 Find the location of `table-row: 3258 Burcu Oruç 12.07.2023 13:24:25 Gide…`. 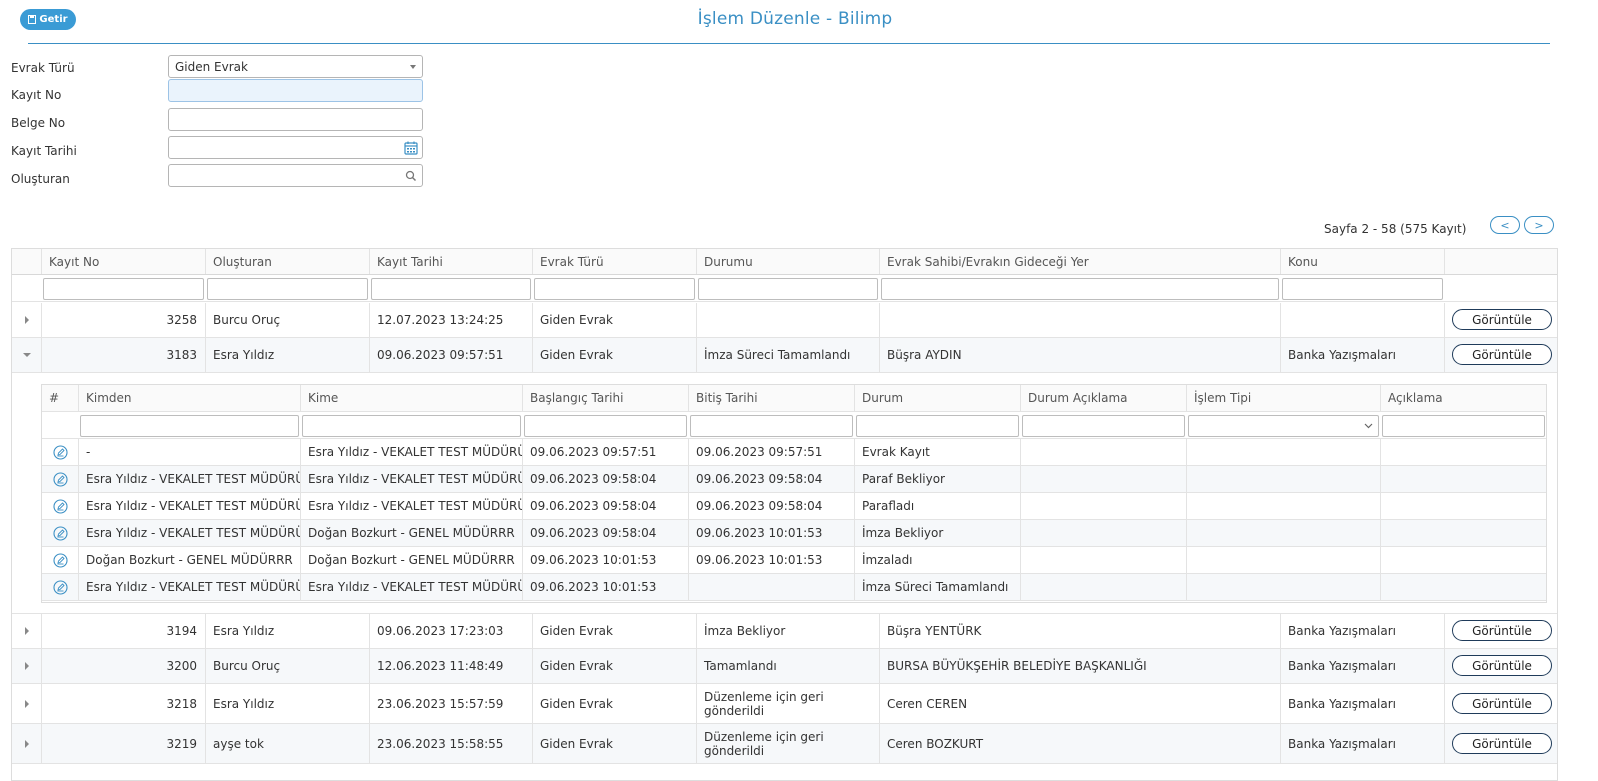

table-row: 3258 Burcu Oruç 12.07.2023 13:24:25 Gide… is located at coordinates (784, 320).